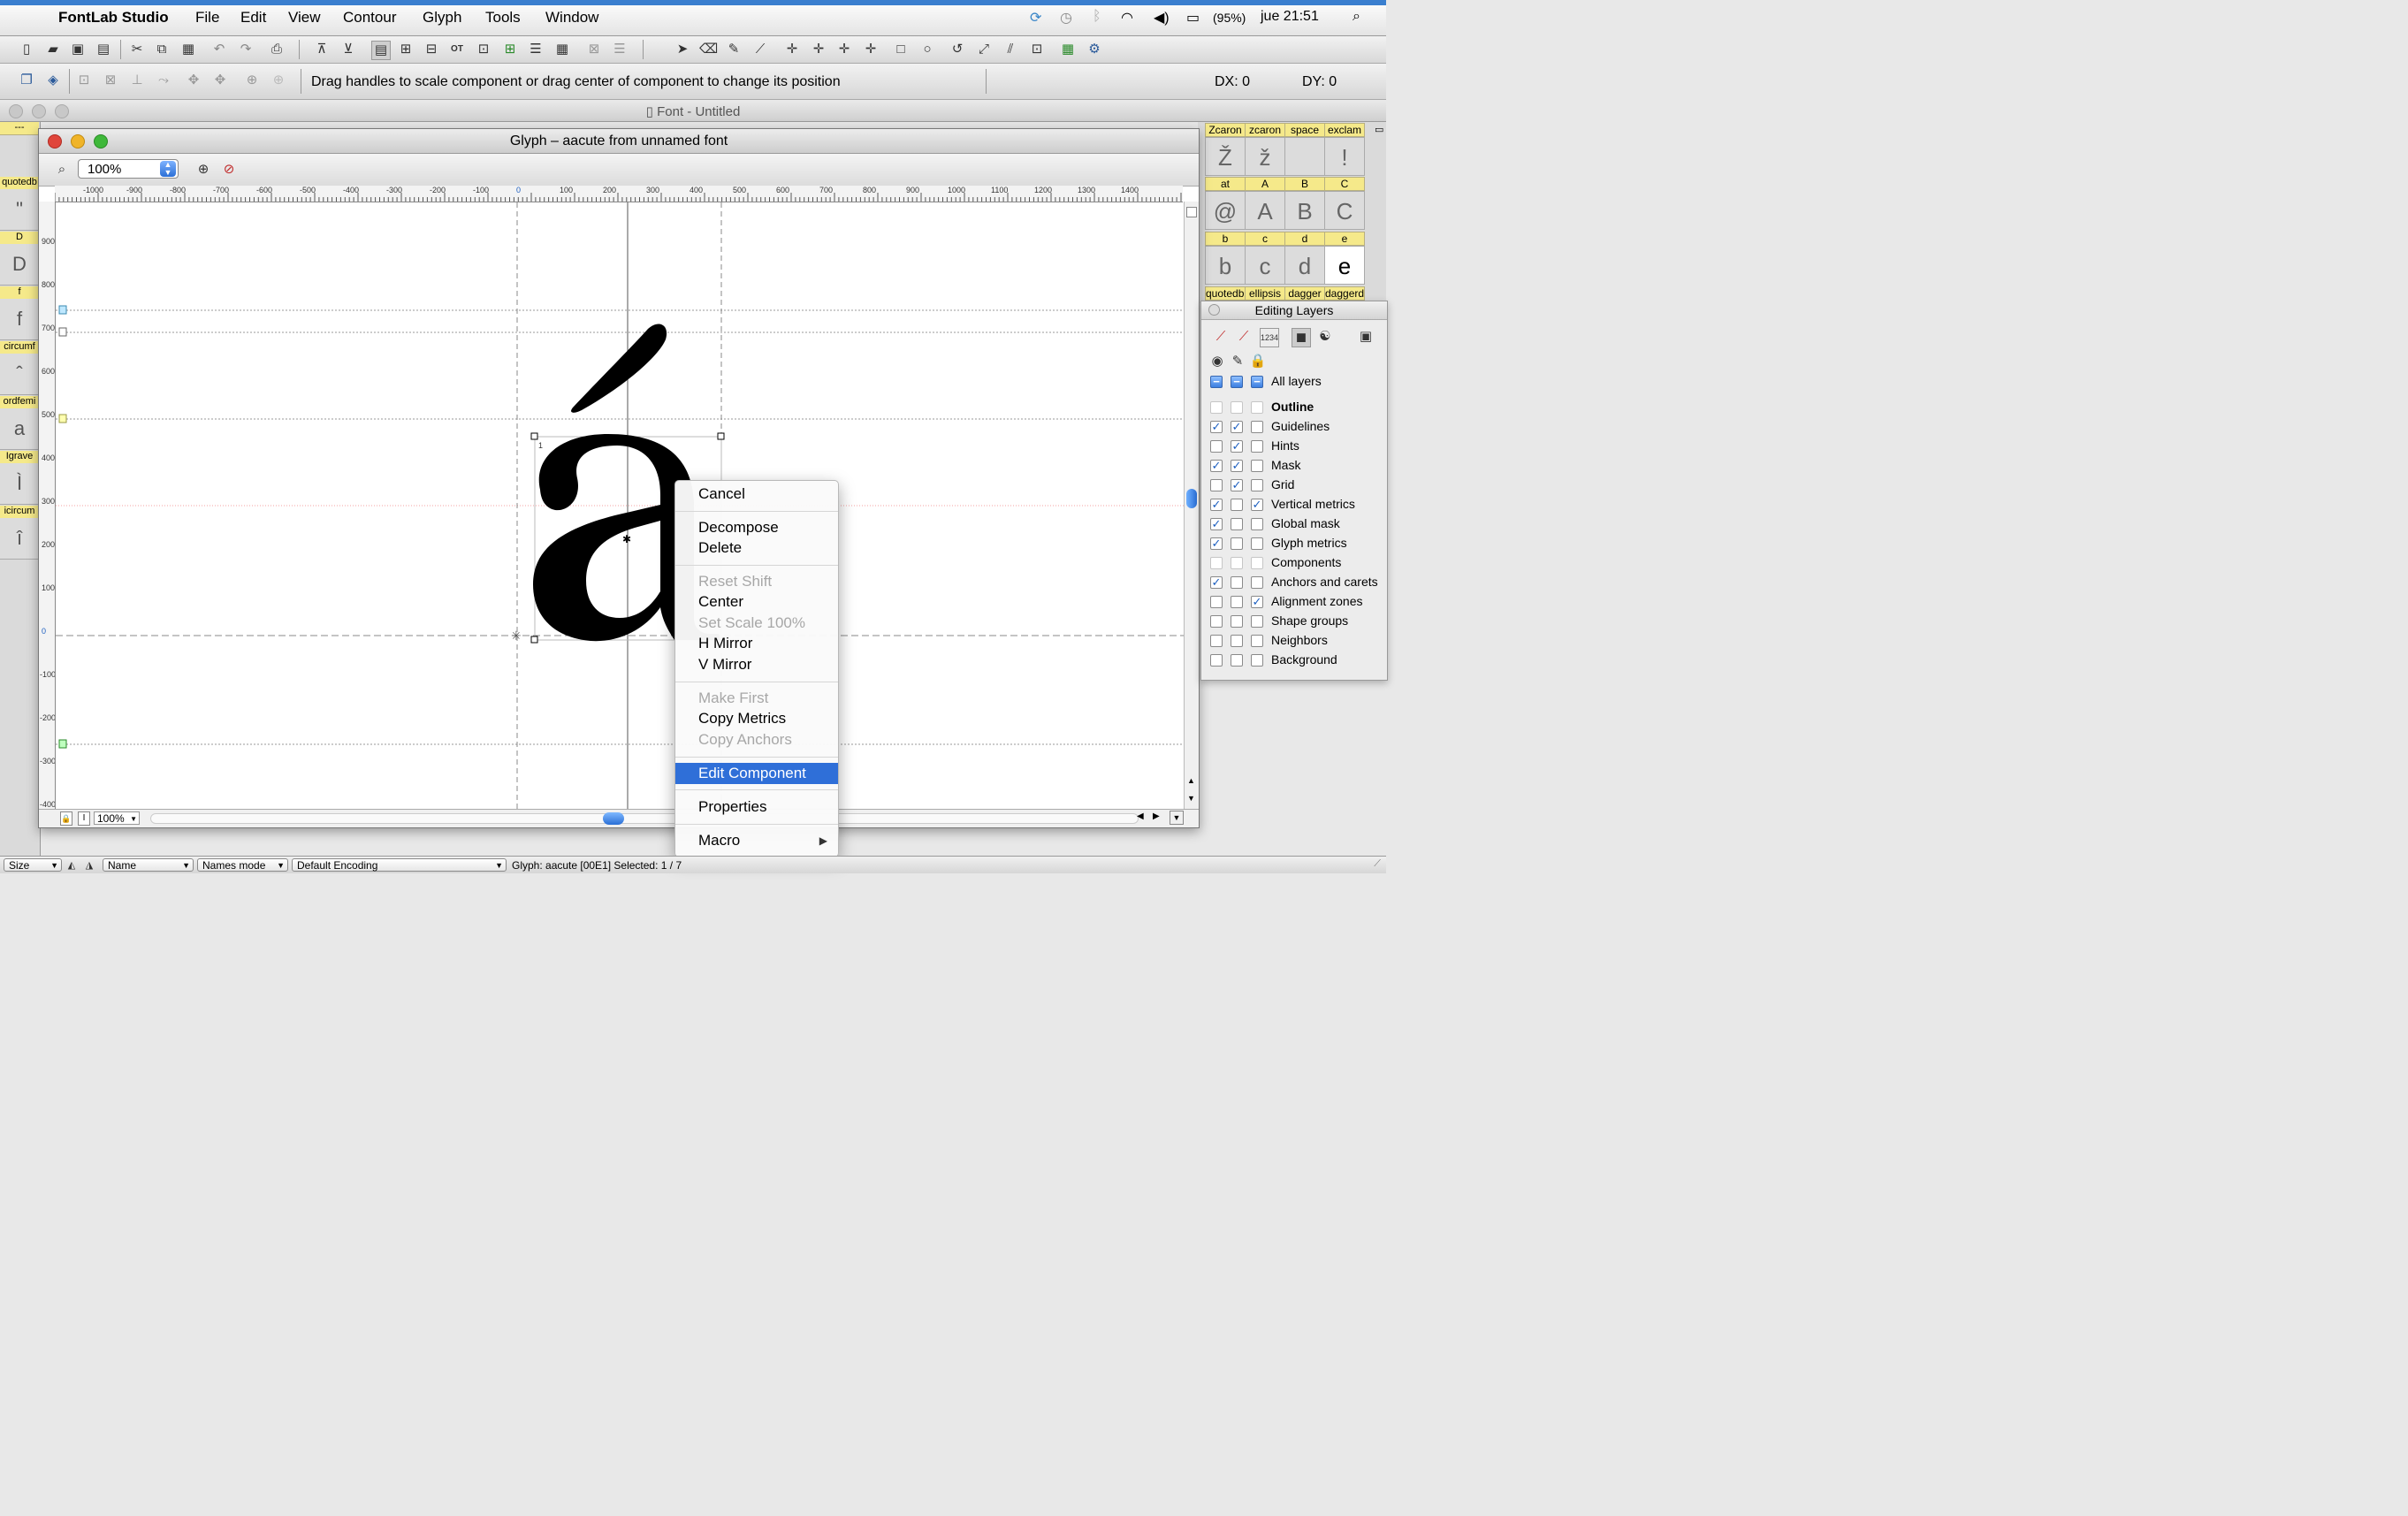 The width and height of the screenshot is (2408, 1516). I want to click on opentype-icon: OT, so click(457, 50).